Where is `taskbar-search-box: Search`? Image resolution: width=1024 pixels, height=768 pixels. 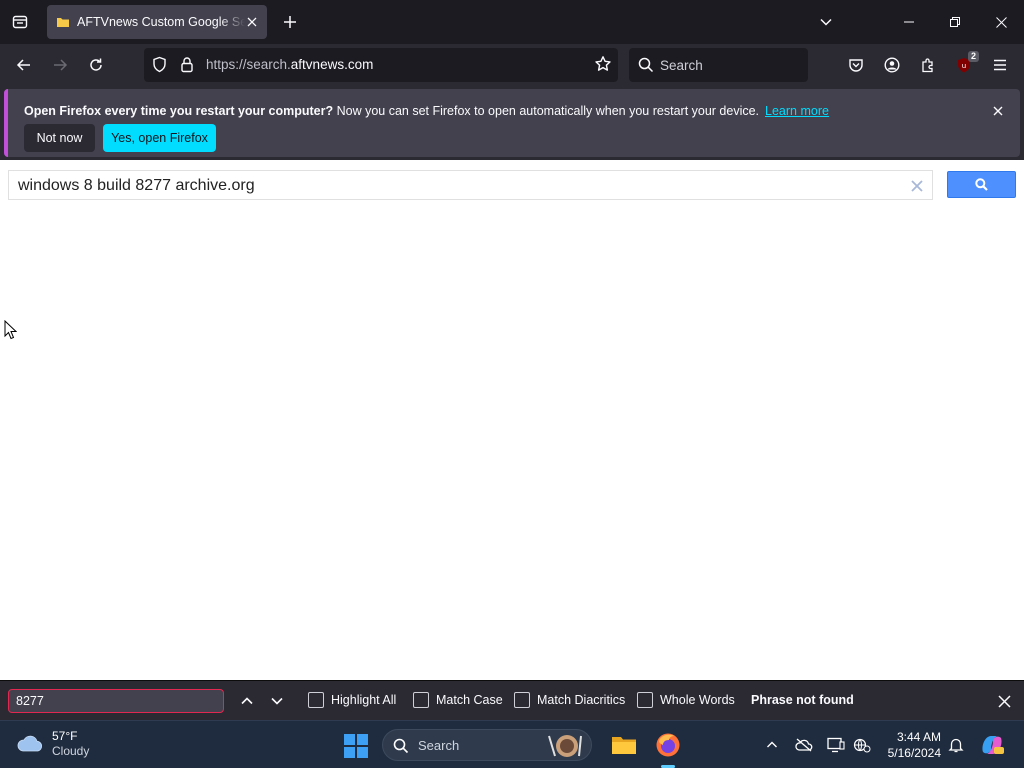 taskbar-search-box: Search is located at coordinates (487, 745).